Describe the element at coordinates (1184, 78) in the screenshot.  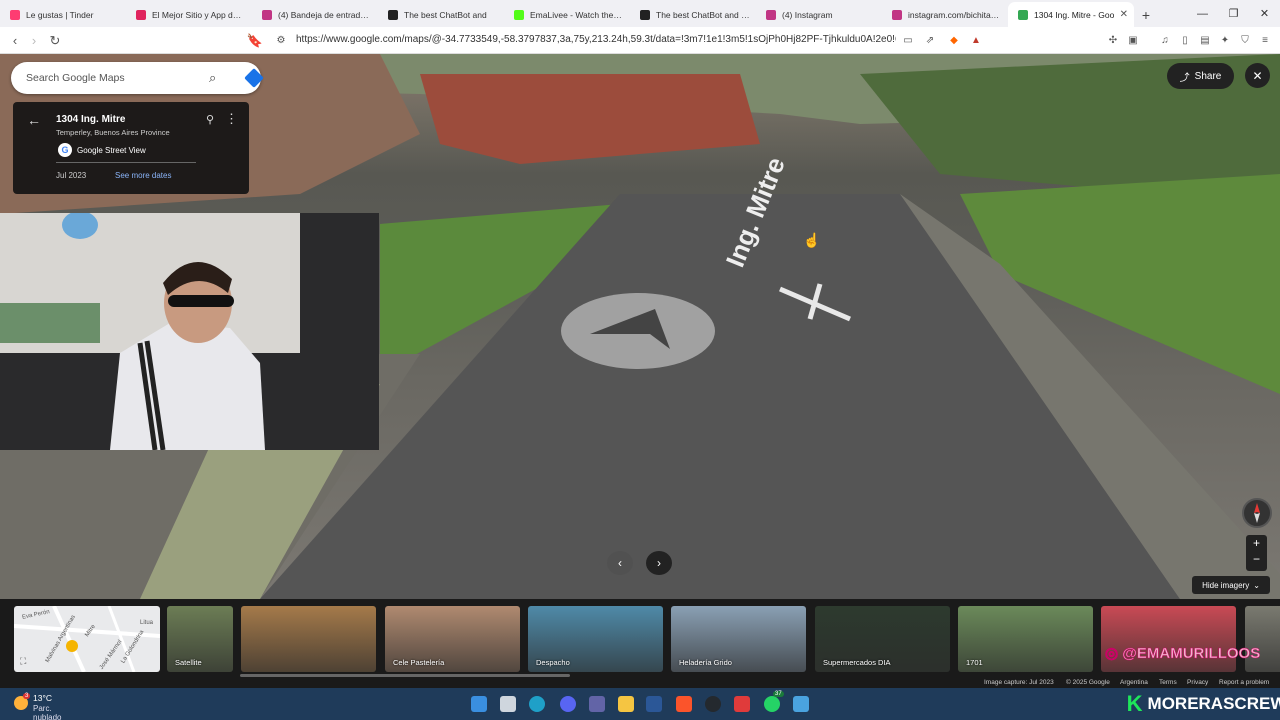
I see `share-icon: ⤴` at that location.